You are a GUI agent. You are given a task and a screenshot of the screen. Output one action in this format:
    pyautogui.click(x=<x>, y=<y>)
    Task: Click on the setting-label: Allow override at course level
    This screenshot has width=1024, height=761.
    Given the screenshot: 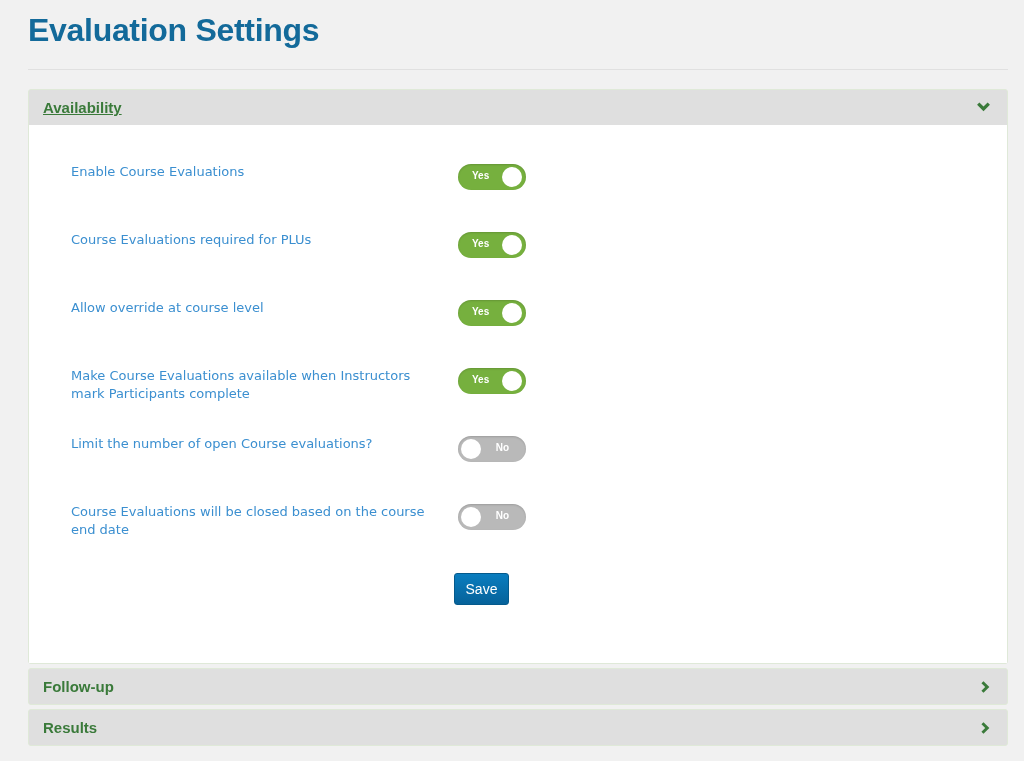 What is the action you would take?
    pyautogui.click(x=168, y=308)
    